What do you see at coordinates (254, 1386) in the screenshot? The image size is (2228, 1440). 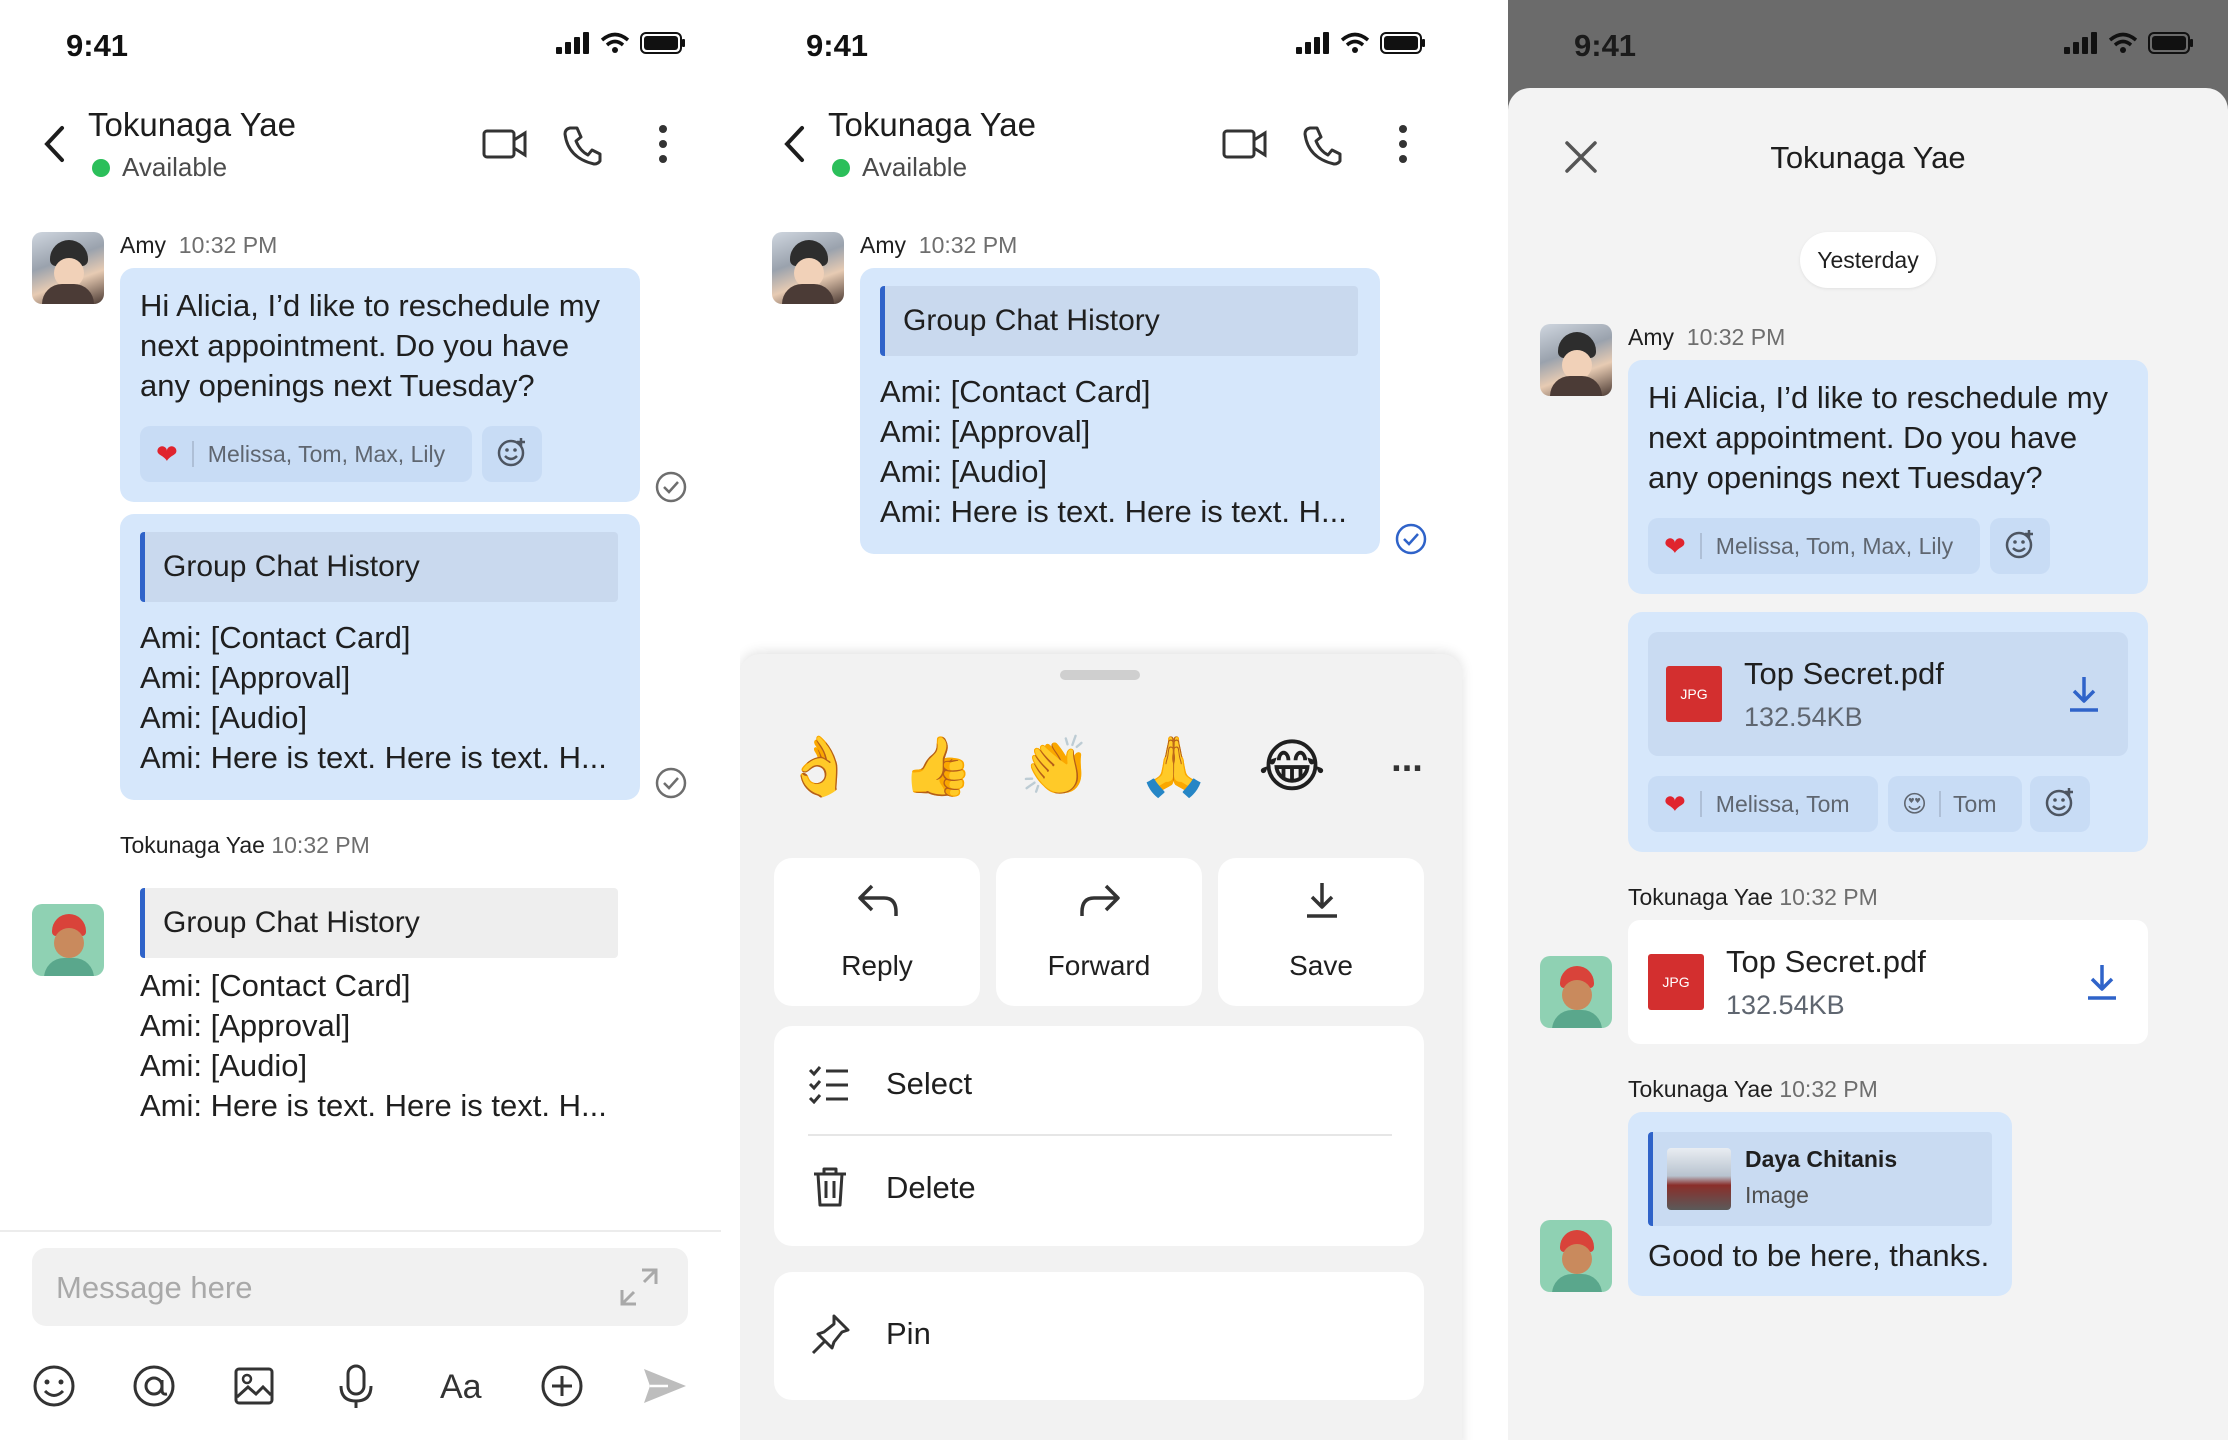 I see `image-icon` at bounding box center [254, 1386].